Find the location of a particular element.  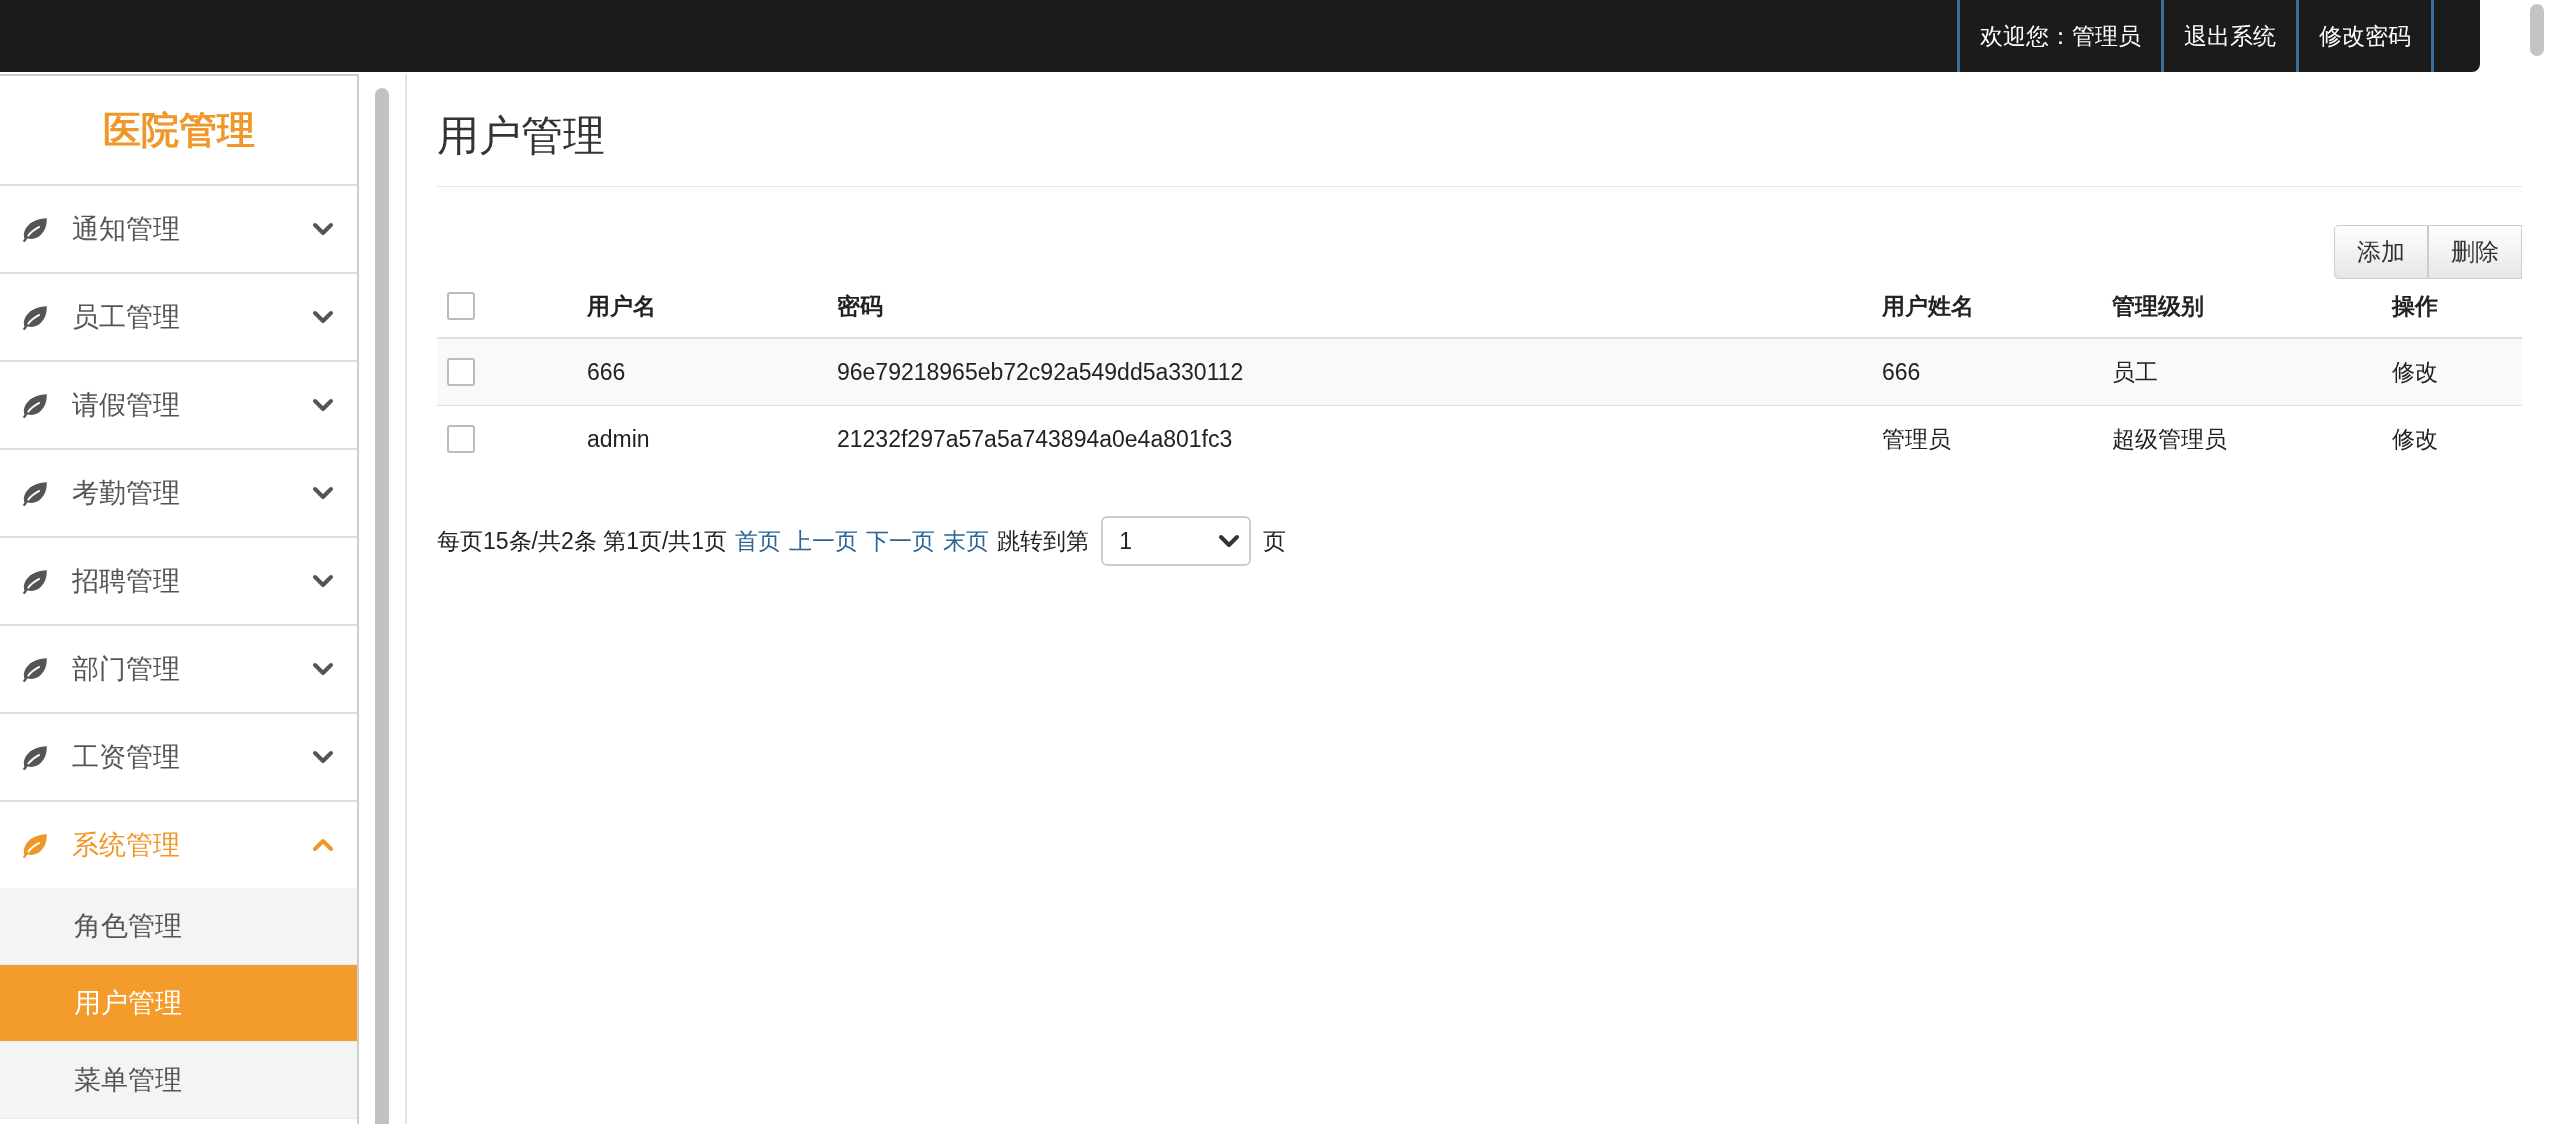

table-cell: 管理员 is located at coordinates (1916, 438).